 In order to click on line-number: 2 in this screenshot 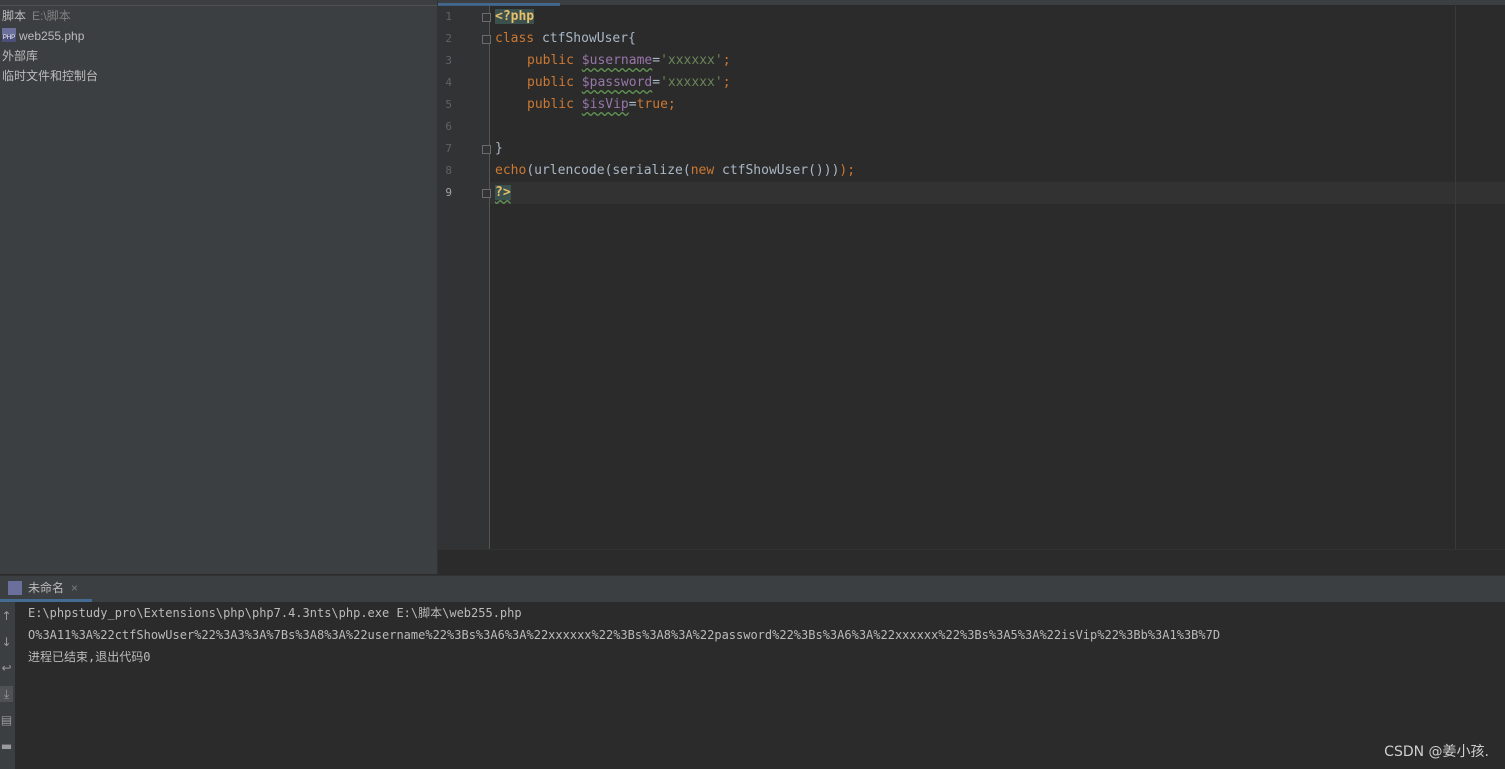, I will do `click(448, 38)`.